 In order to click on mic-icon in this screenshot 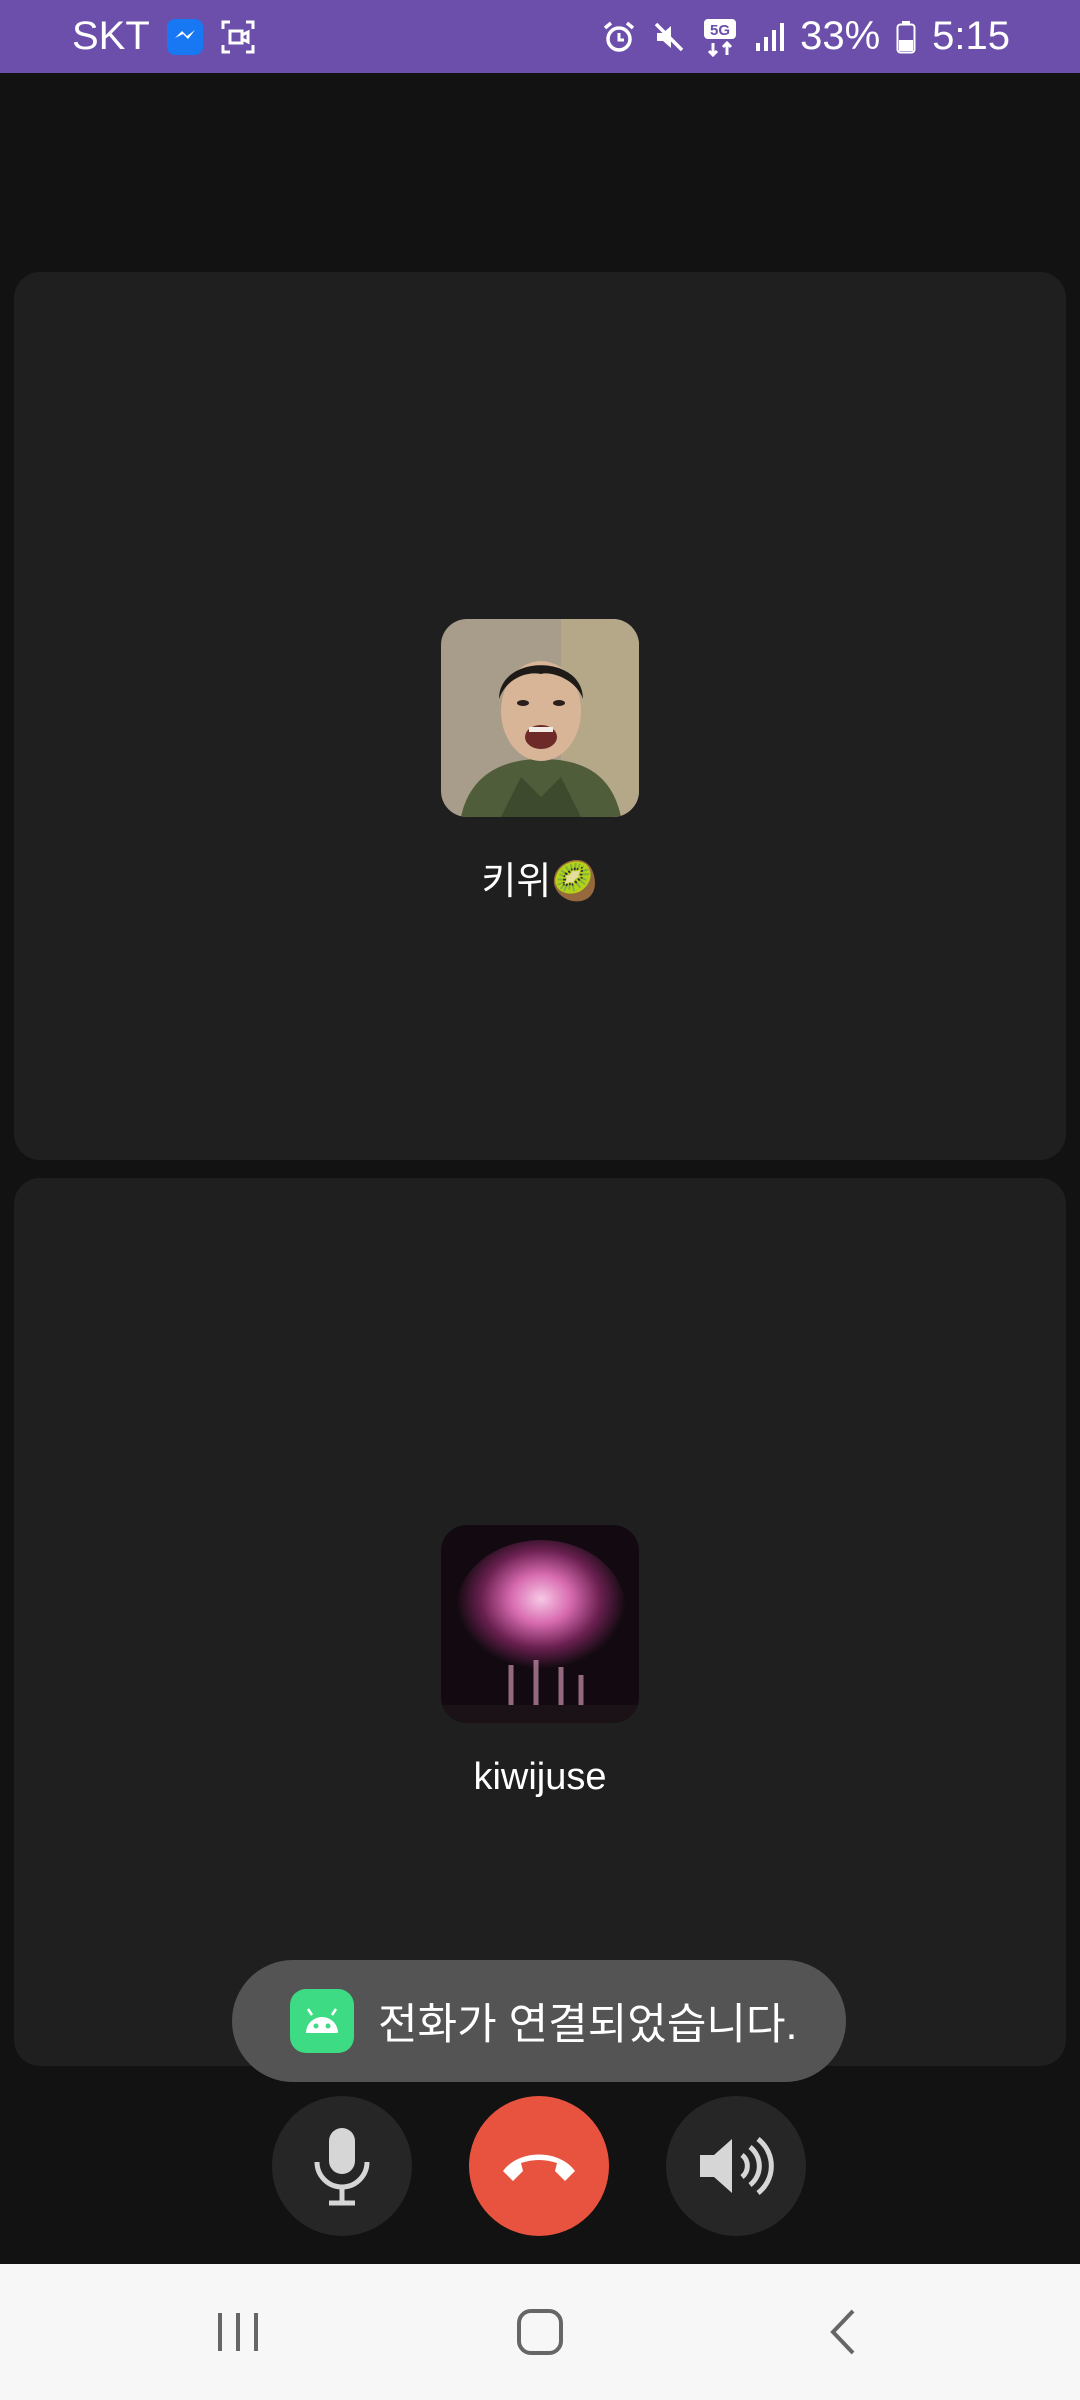, I will do `click(342, 2167)`.